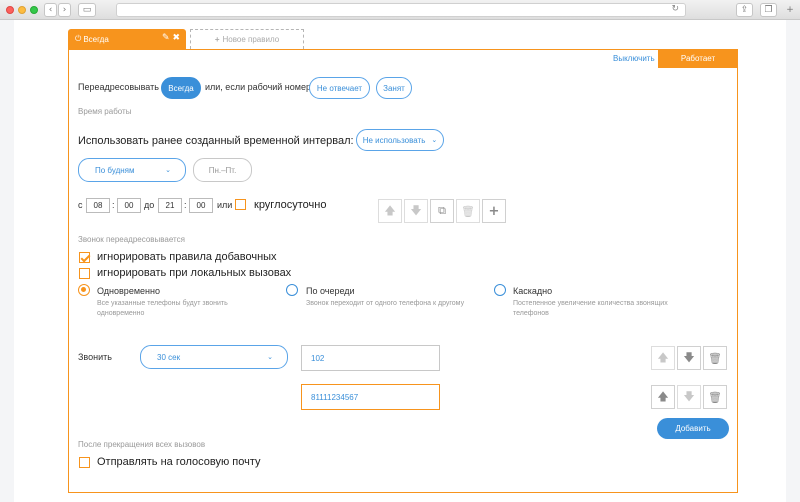 This screenshot has width=800, height=502. Describe the element at coordinates (118, 87) in the screenshot. I see `forward-label: Переадресовывать` at that location.